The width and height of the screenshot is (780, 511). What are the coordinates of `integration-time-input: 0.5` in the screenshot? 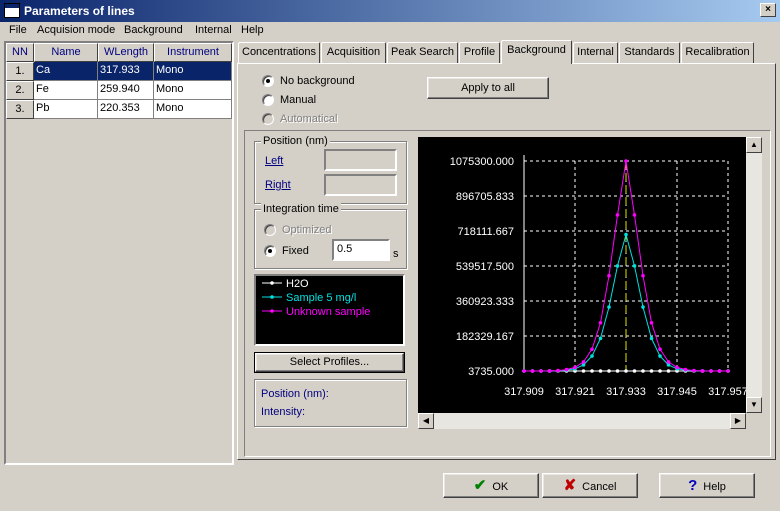 It's located at (361, 250).